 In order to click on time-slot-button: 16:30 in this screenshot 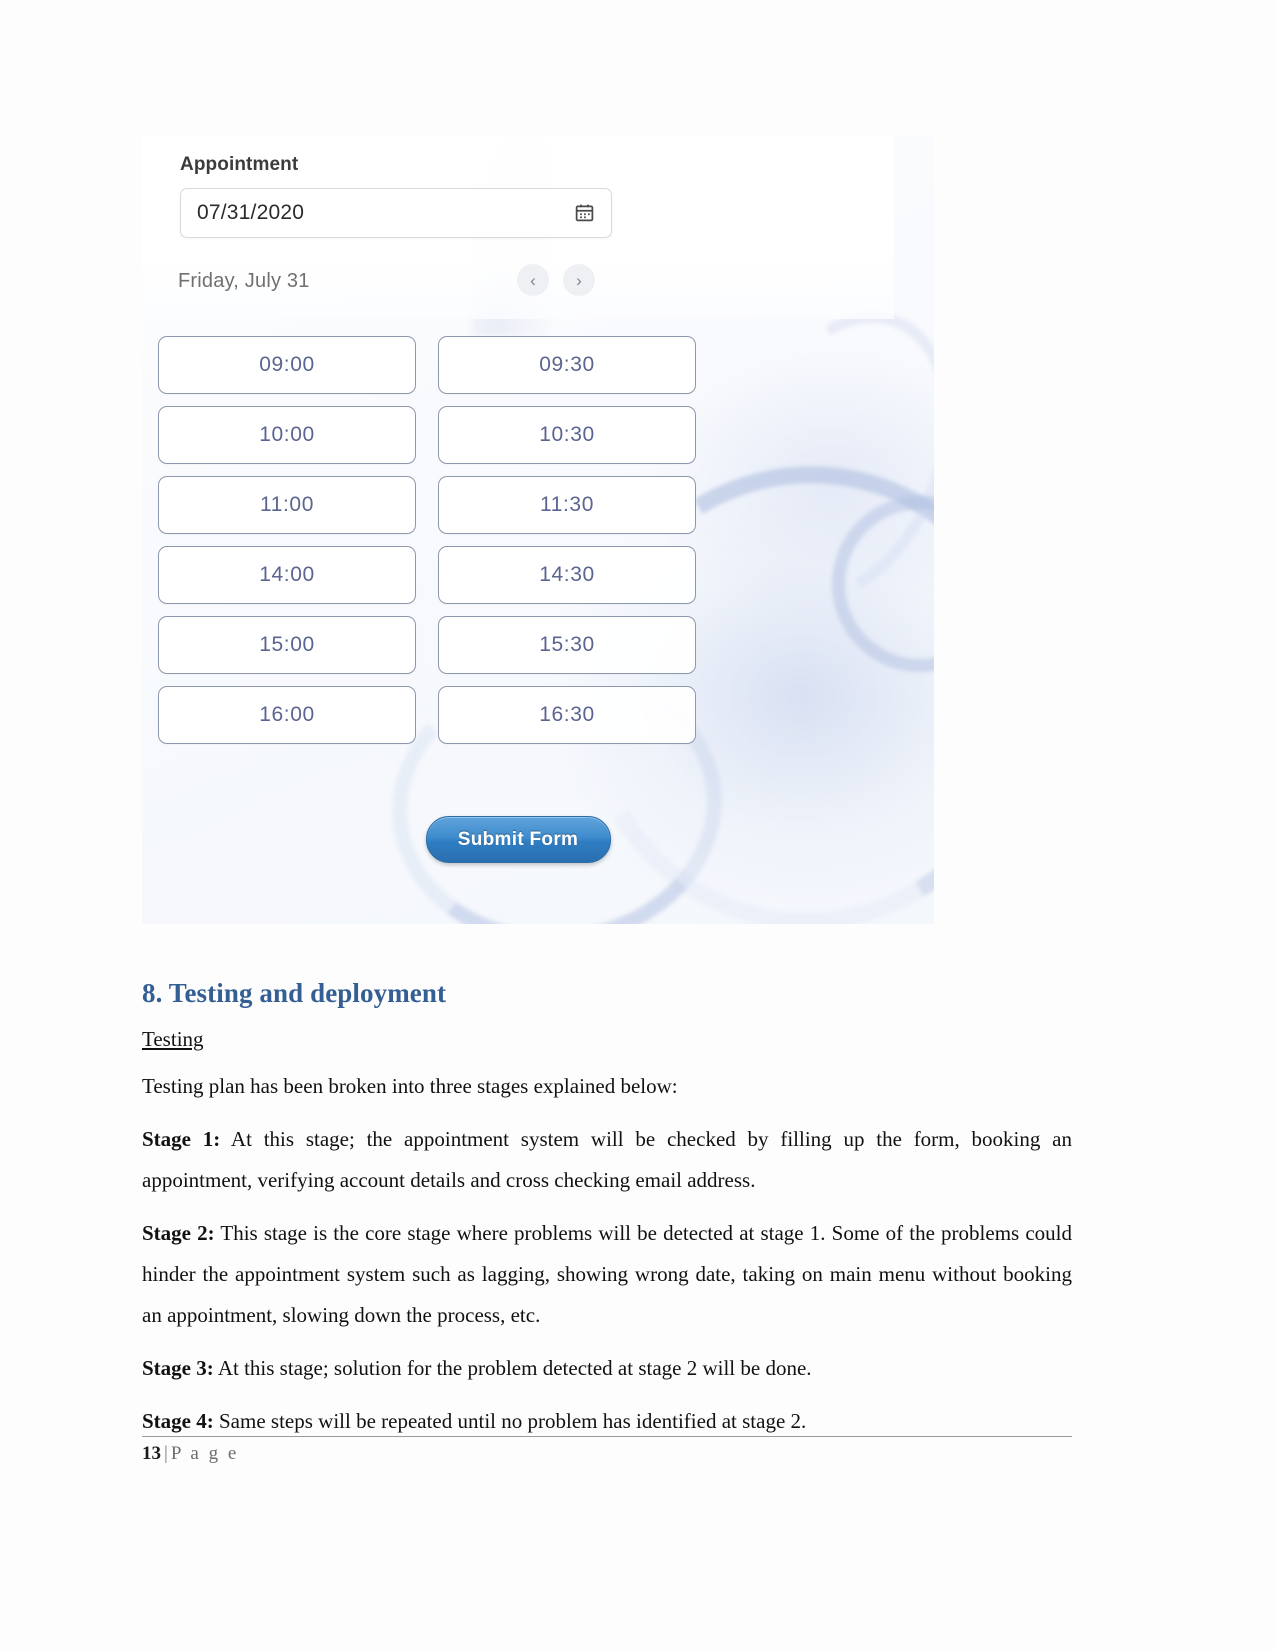, I will do `click(567, 715)`.